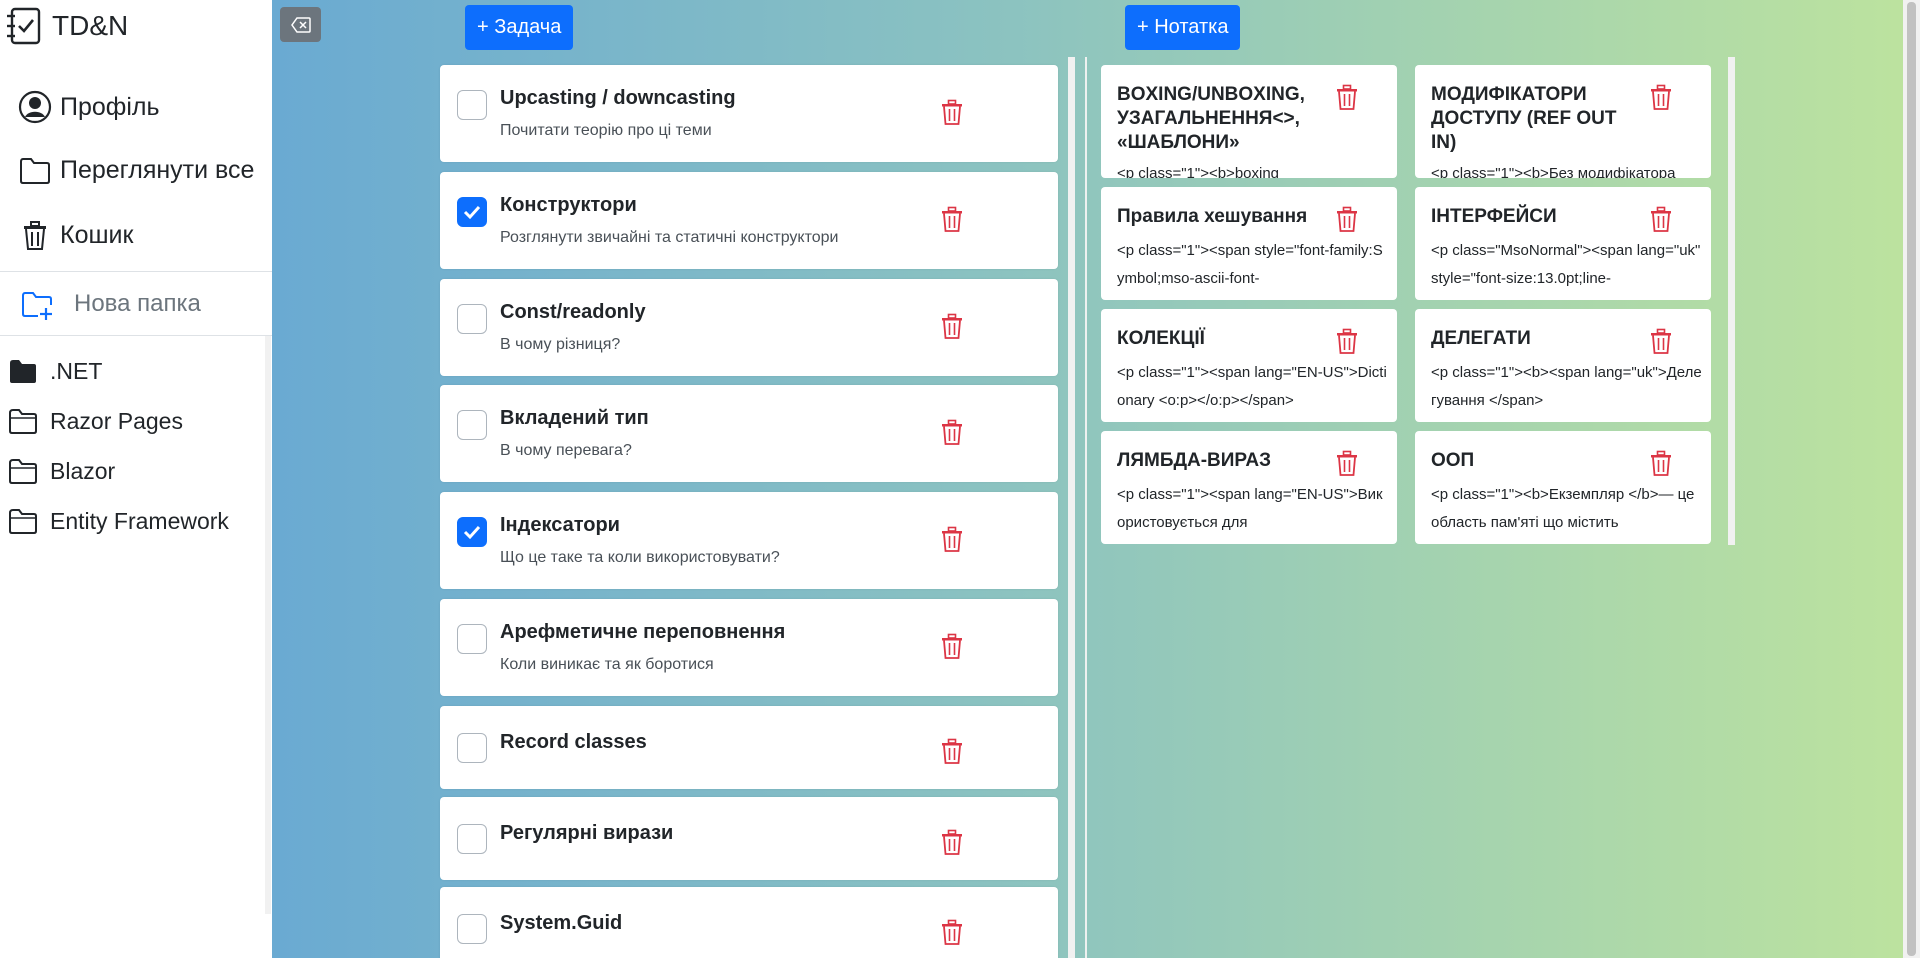  Describe the element at coordinates (749, 327) in the screenshot. I see `task-card: Const/readonly В чому різниця?` at that location.